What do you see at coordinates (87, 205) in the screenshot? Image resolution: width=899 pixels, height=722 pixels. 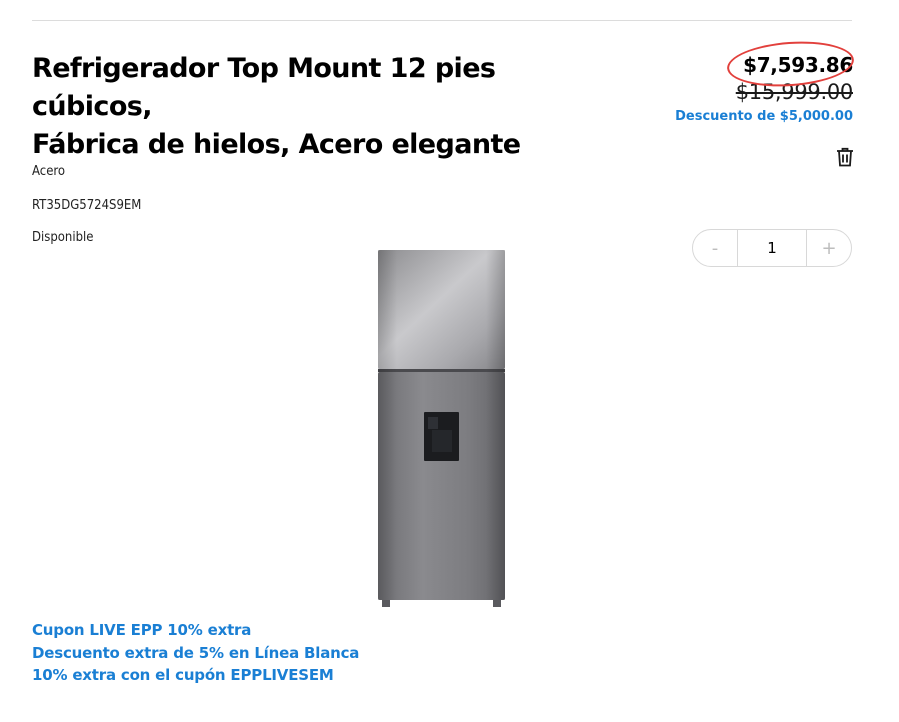 I see `product-model: RT35DG5724S9EM` at bounding box center [87, 205].